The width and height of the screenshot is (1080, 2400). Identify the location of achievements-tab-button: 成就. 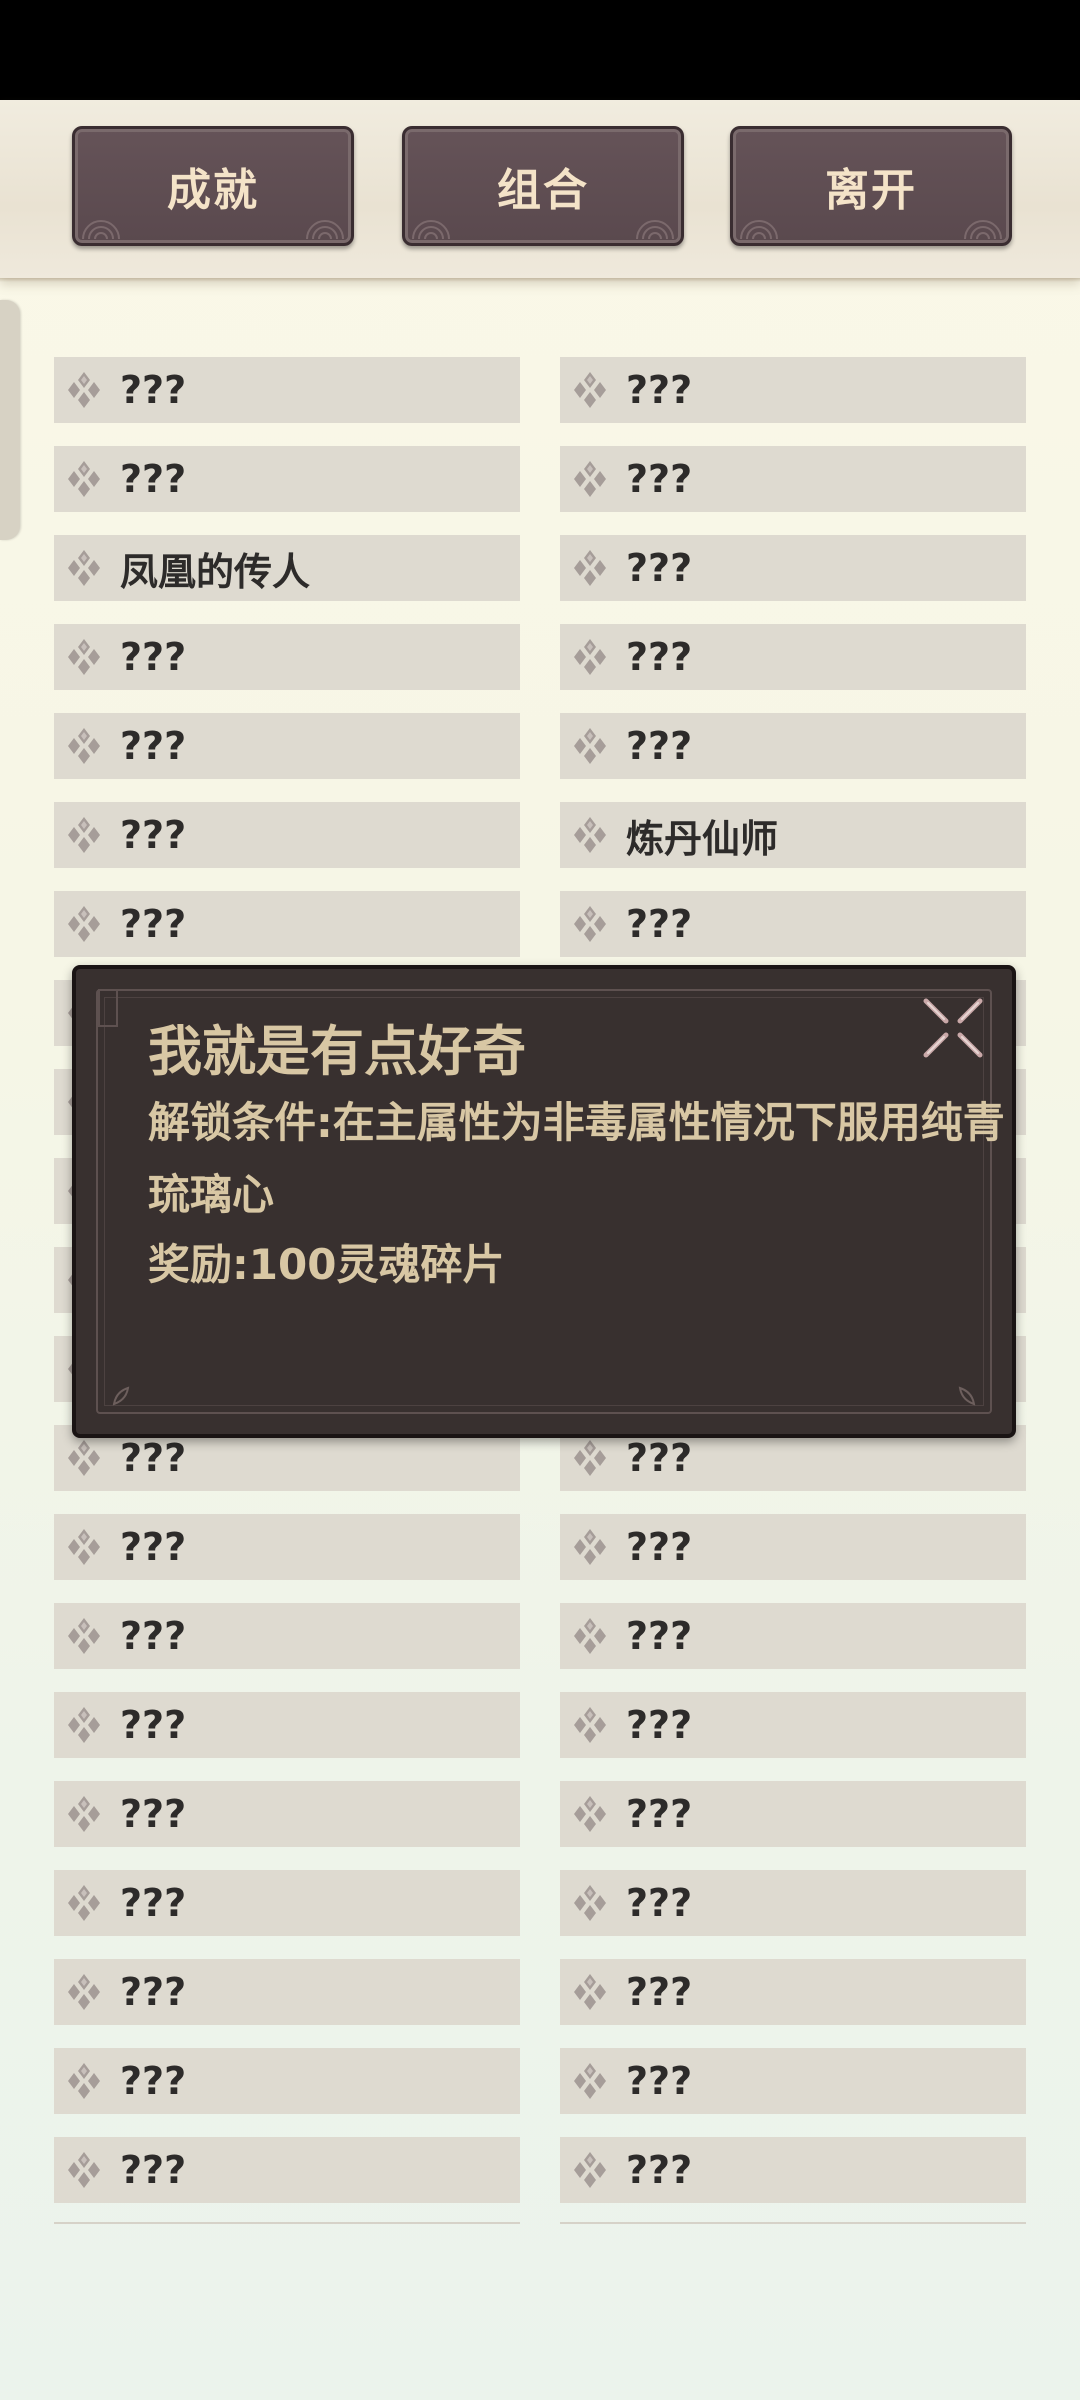
(213, 186).